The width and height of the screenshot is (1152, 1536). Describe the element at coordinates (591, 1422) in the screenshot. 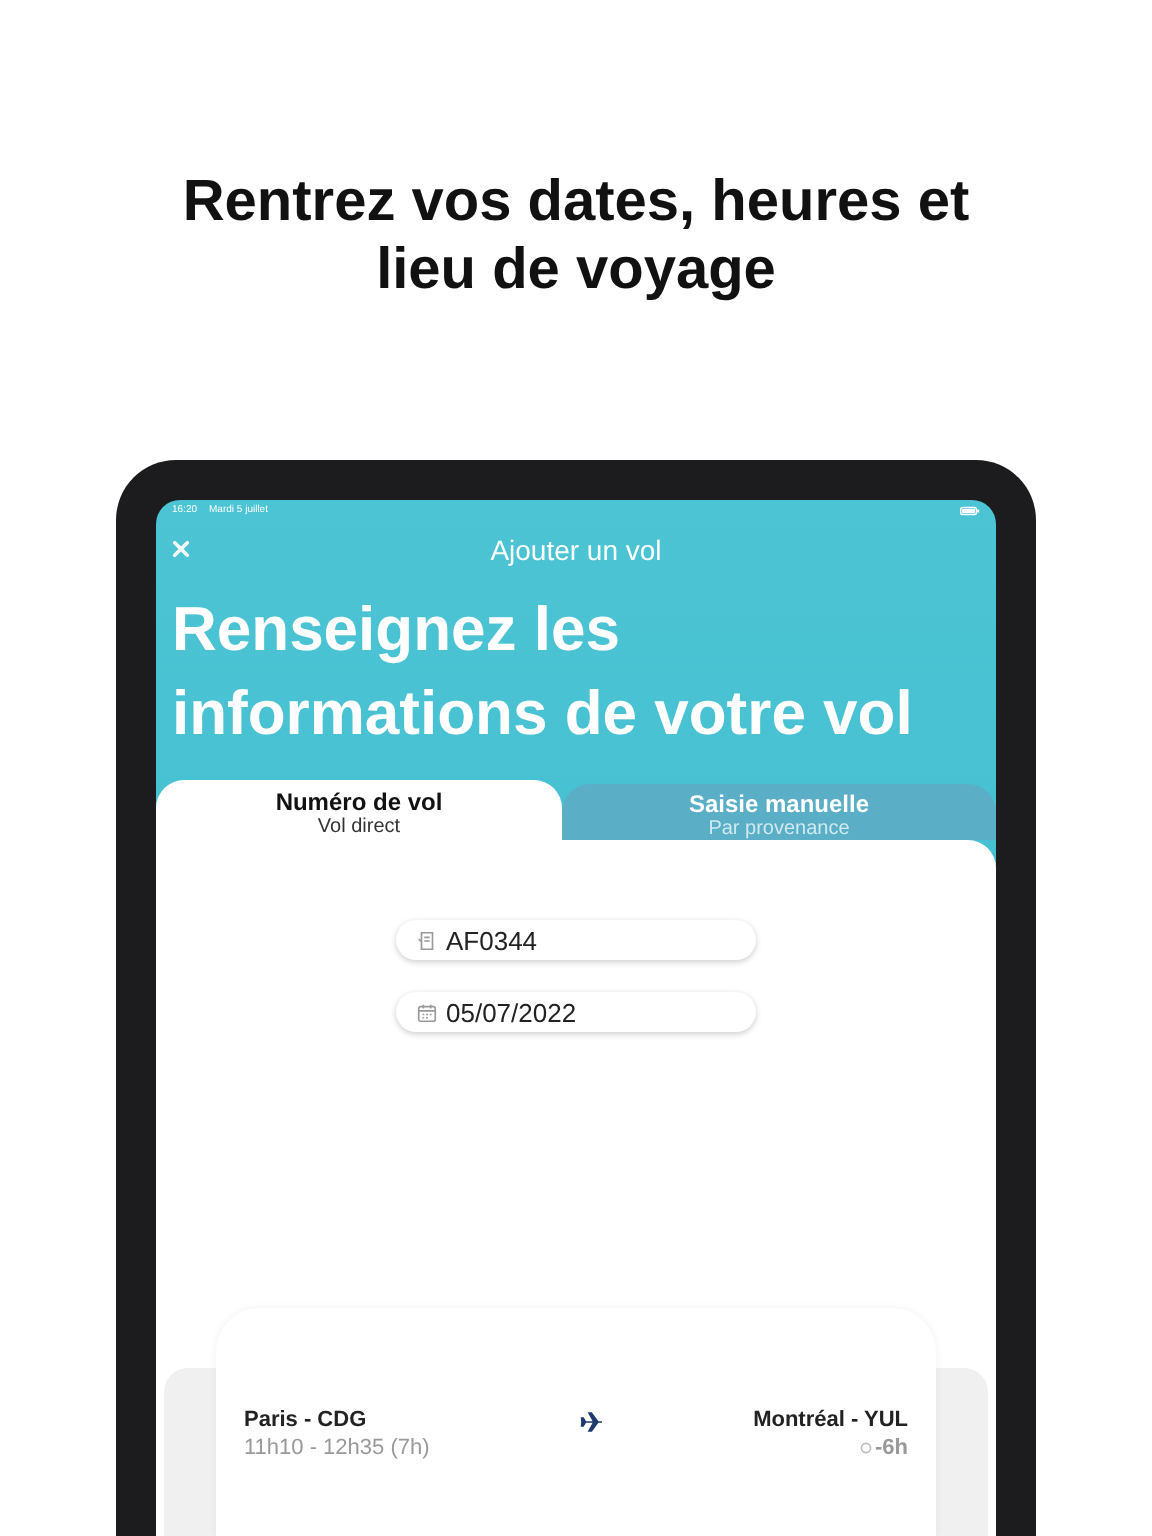

I see `airplane-icon` at that location.